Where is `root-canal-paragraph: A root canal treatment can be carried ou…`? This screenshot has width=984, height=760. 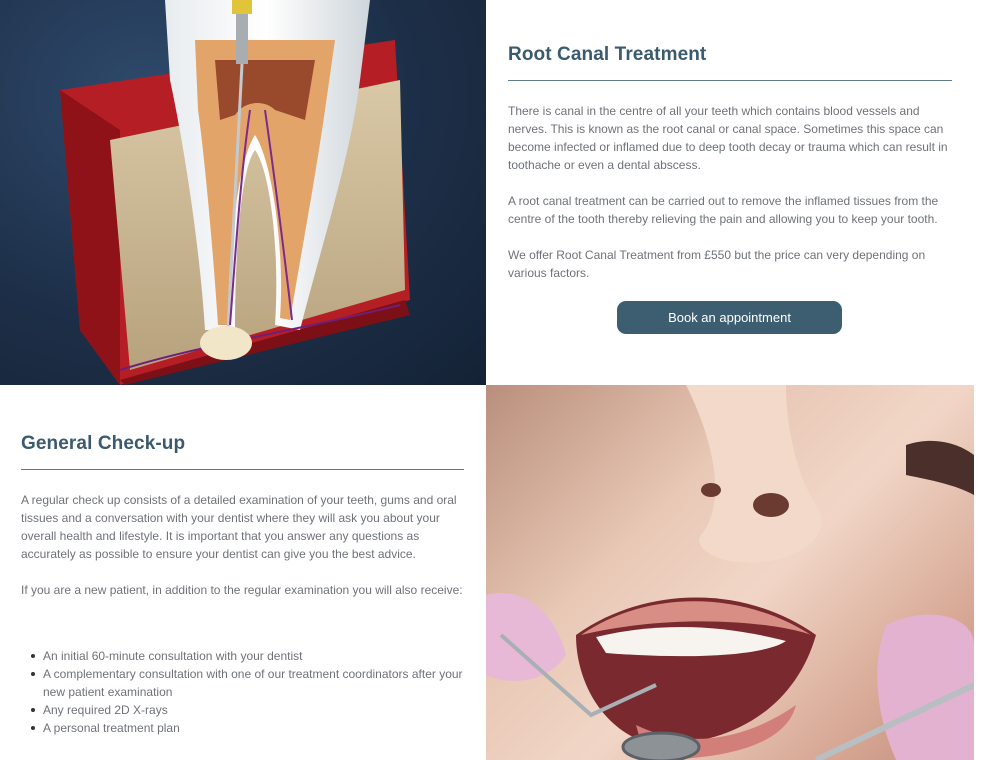 root-canal-paragraph: A root canal treatment can be carried ou… is located at coordinates (723, 210).